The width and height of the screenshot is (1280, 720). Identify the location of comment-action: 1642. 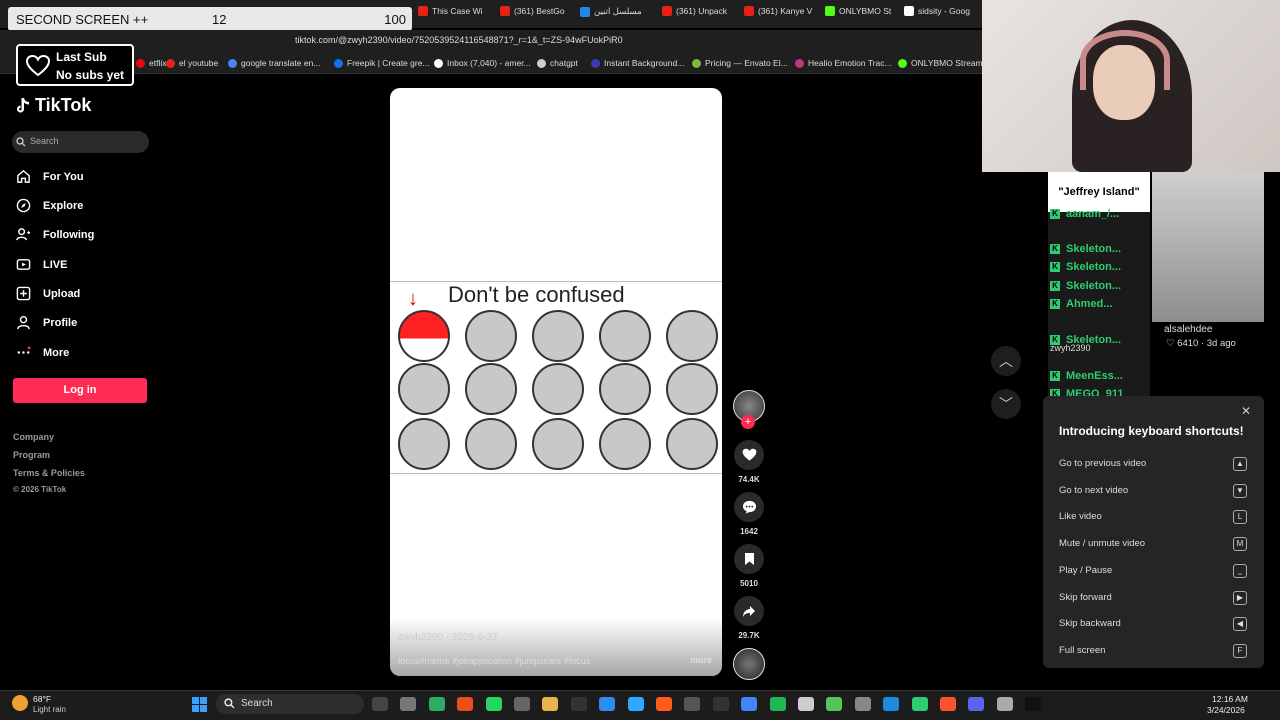
(749, 514).